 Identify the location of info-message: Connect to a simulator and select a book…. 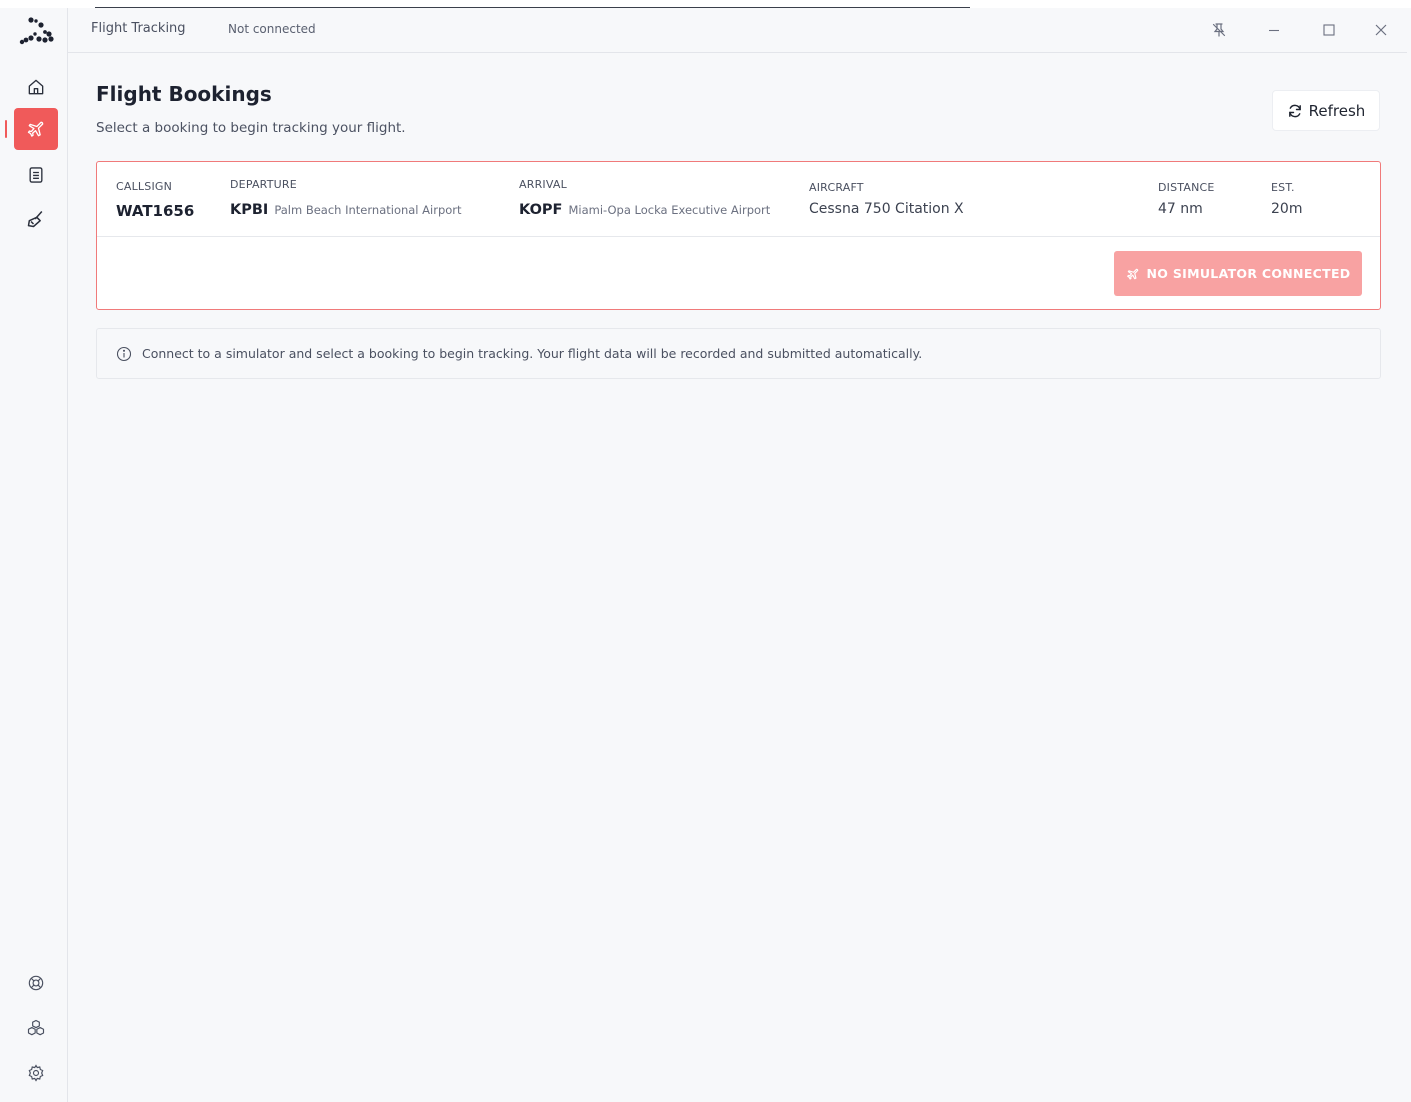
(532, 353).